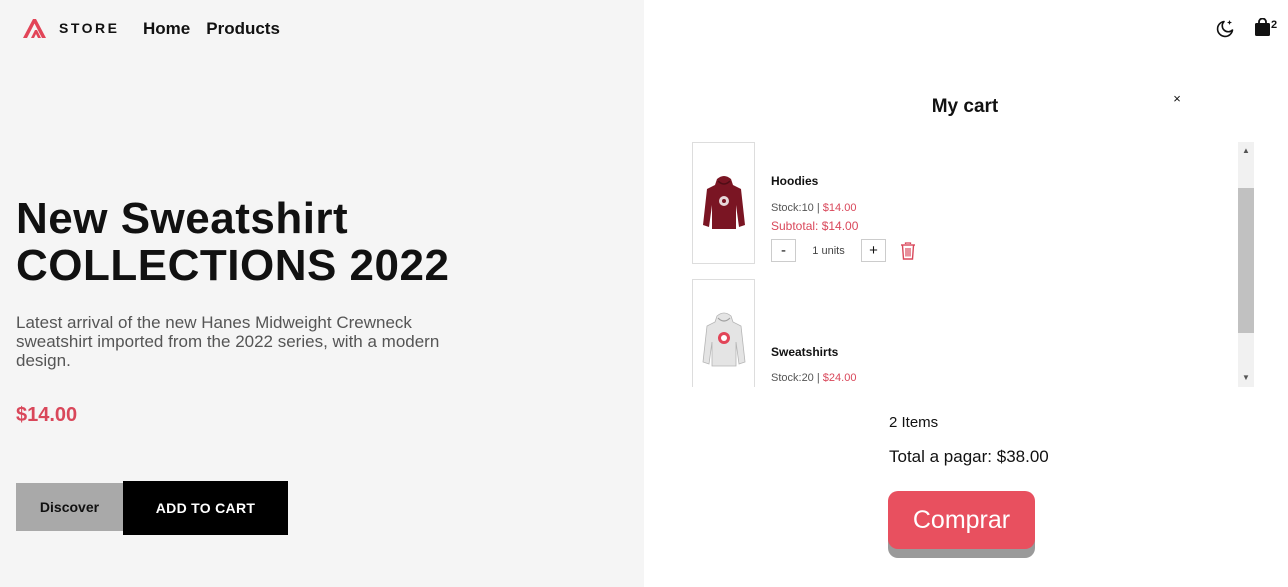 This screenshot has height=587, width=1288. Describe the element at coordinates (233, 265) in the screenshot. I see `hero-title-line-2: COLLECTIONS 2022` at that location.